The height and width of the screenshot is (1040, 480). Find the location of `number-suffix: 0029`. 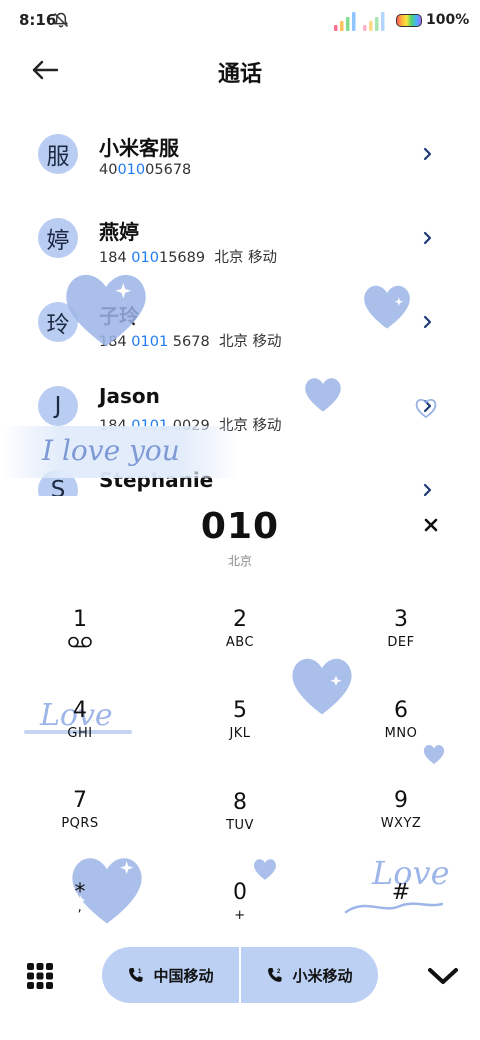

number-suffix: 0029 is located at coordinates (189, 426).